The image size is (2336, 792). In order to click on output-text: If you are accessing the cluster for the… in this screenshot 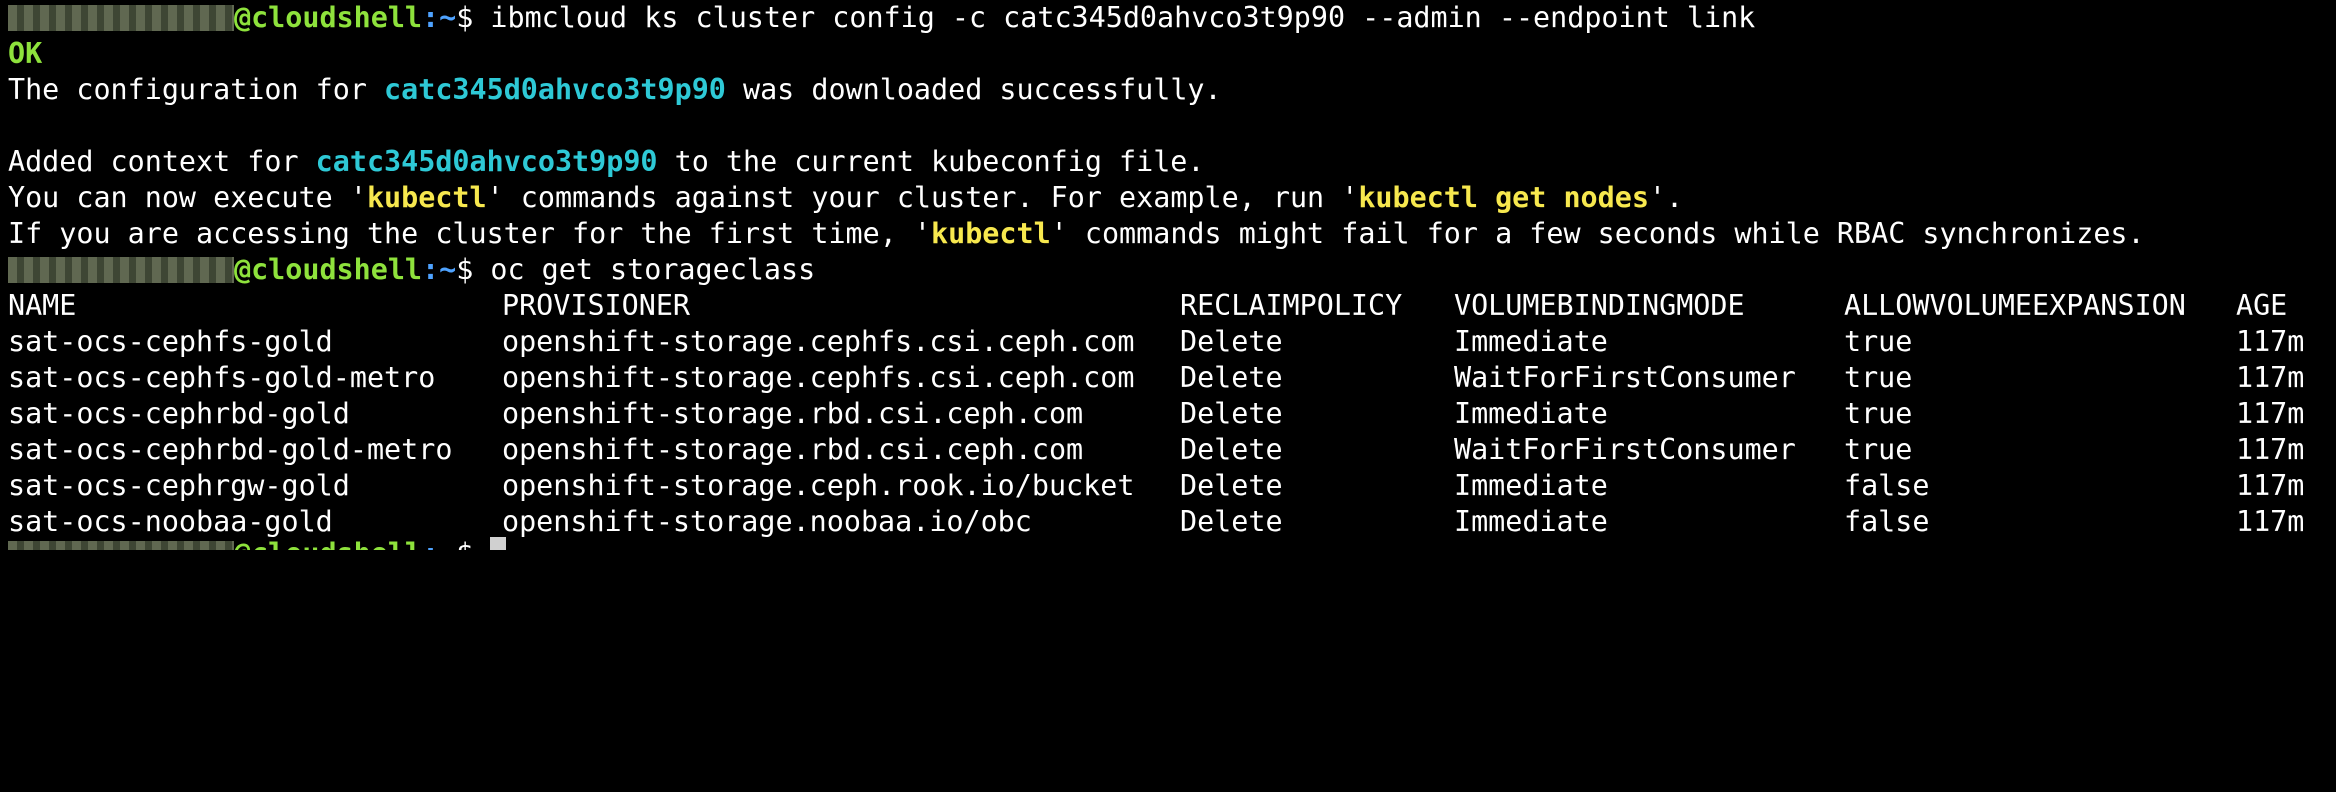, I will do `click(470, 233)`.